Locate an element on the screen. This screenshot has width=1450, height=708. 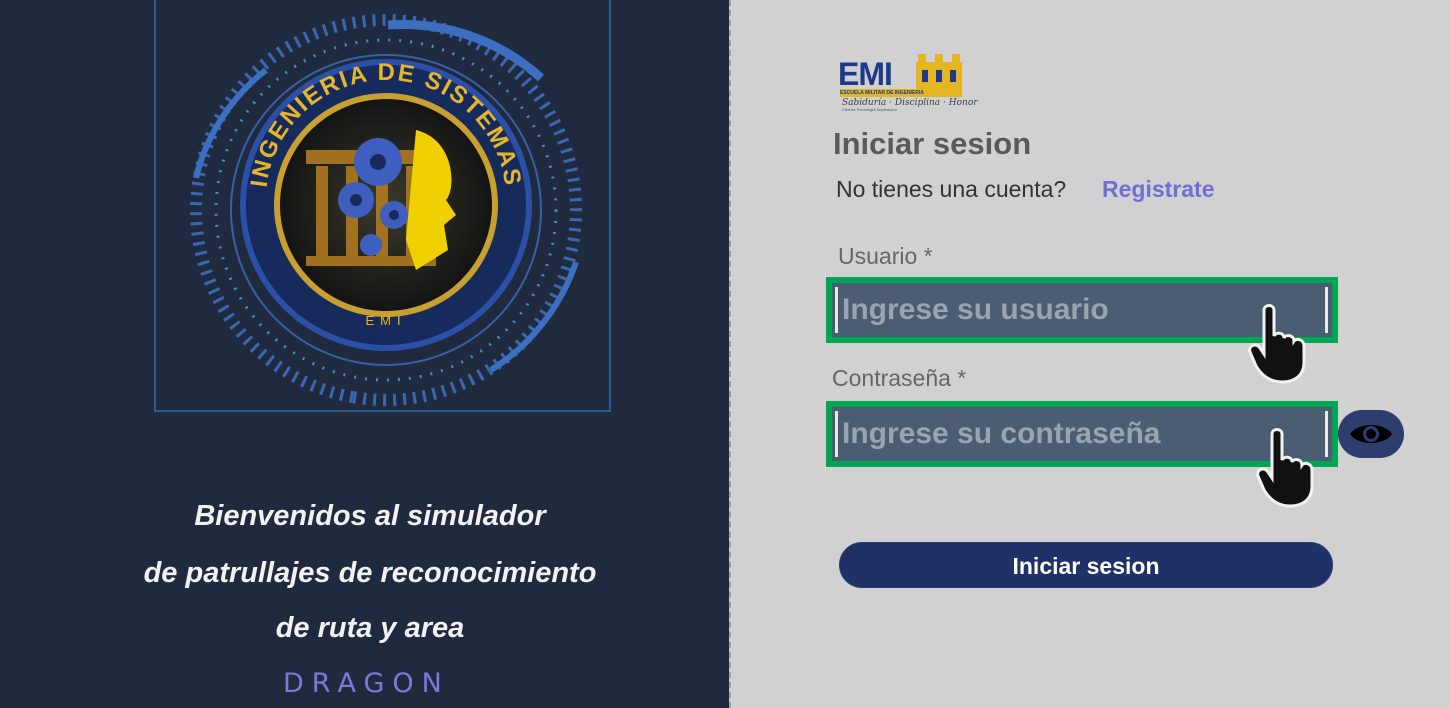
login-title: Iniciar sesion is located at coordinates (932, 143).